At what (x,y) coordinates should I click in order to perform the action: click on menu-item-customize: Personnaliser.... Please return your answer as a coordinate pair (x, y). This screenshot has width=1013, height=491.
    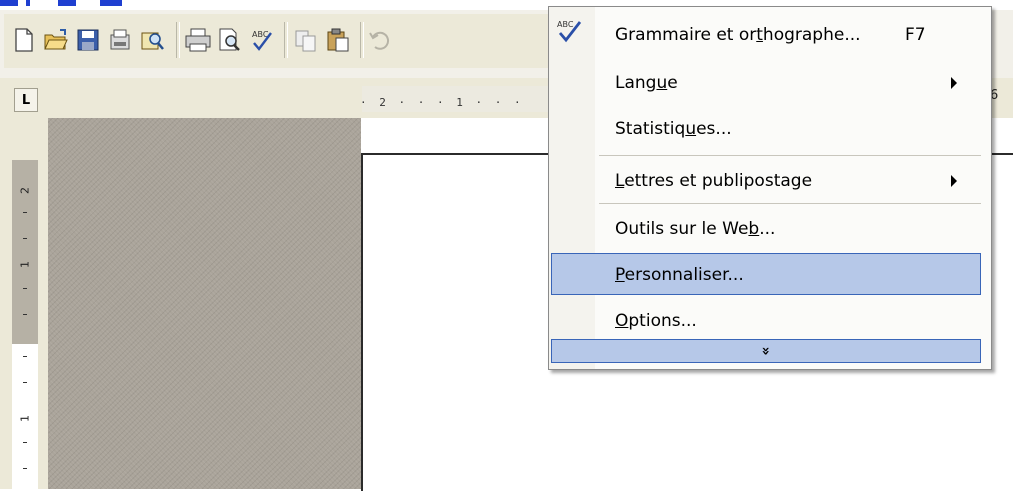
    Looking at the image, I should click on (789, 277).